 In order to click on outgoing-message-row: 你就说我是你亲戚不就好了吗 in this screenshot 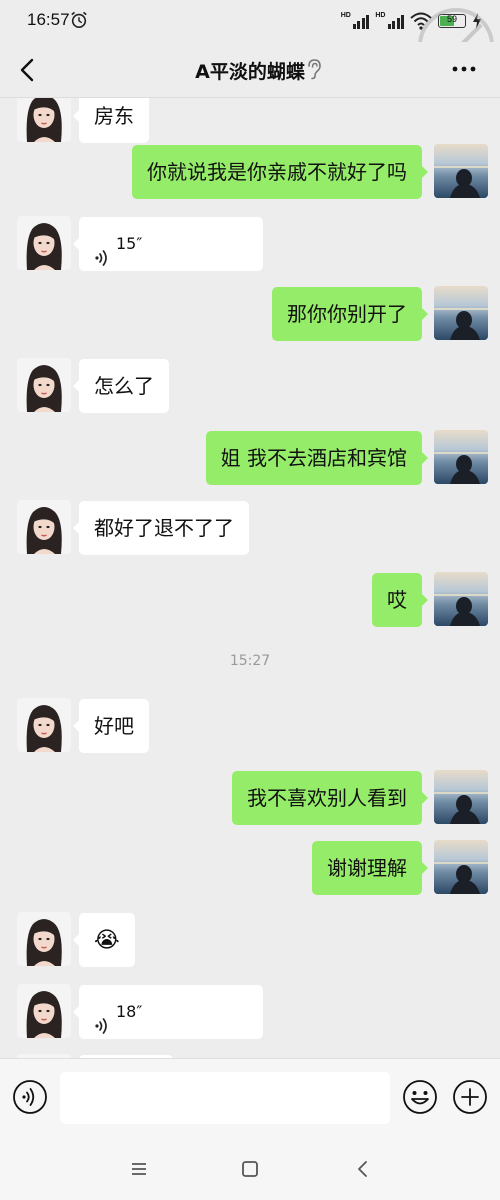, I will do `click(250, 171)`.